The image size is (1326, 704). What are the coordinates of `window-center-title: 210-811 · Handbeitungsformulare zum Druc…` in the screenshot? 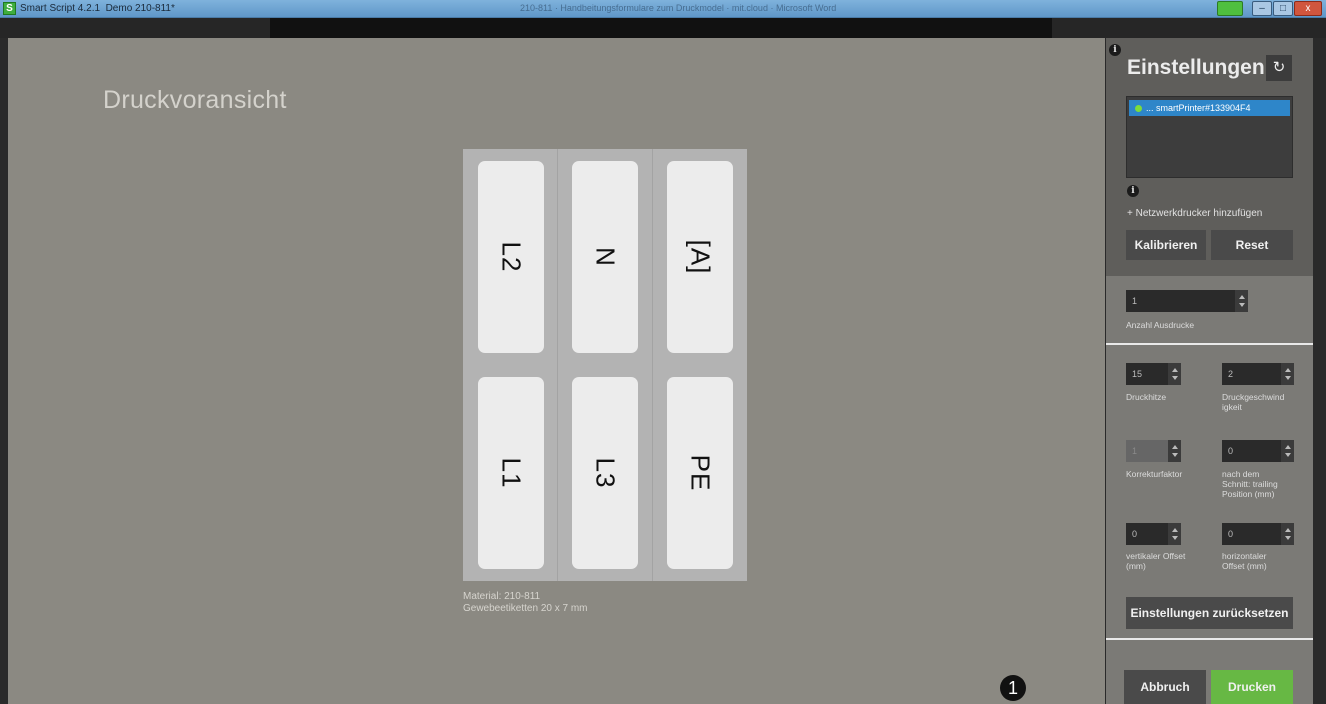 It's located at (678, 8).